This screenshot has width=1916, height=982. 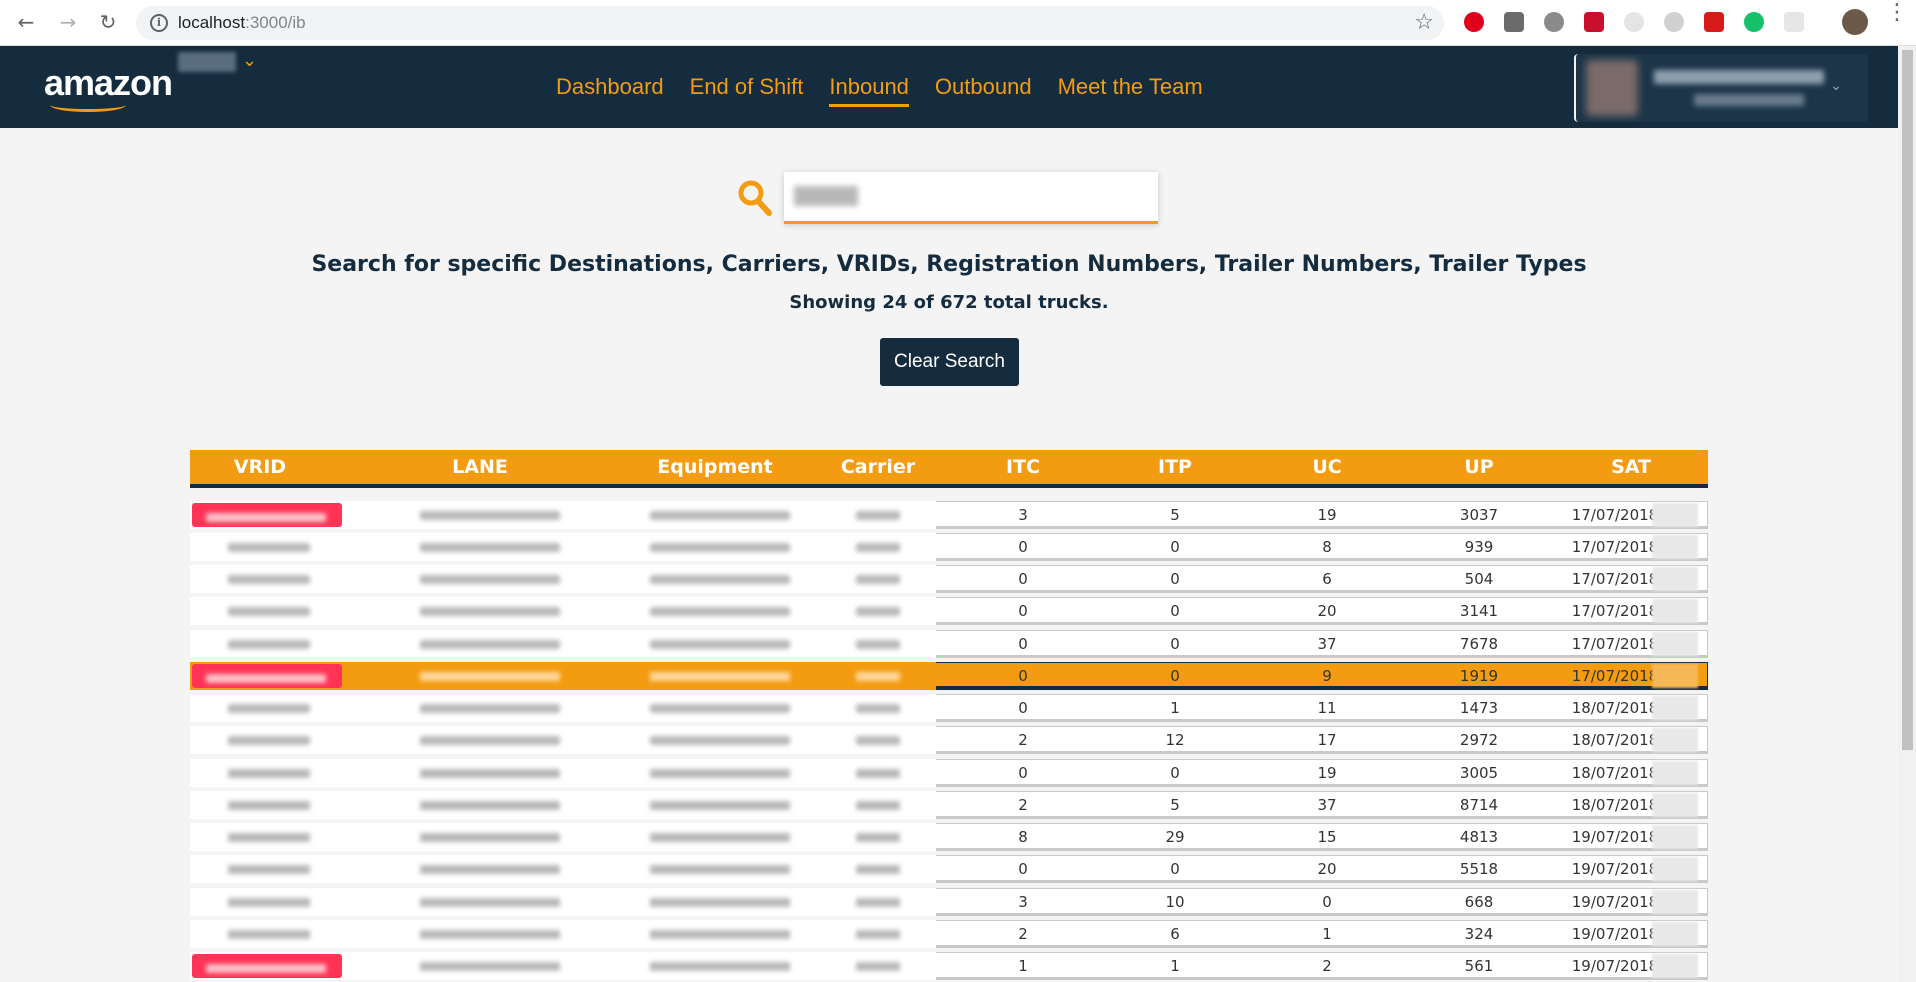 What do you see at coordinates (983, 90) in the screenshot?
I see `nav-outbound: Outbound` at bounding box center [983, 90].